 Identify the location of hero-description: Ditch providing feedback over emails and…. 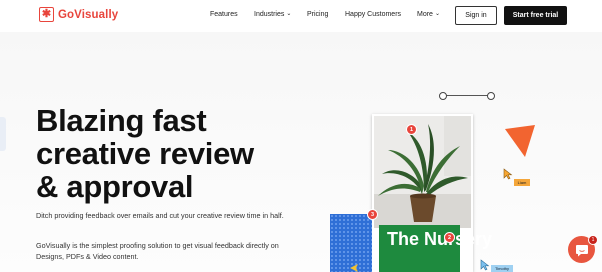
(160, 215).